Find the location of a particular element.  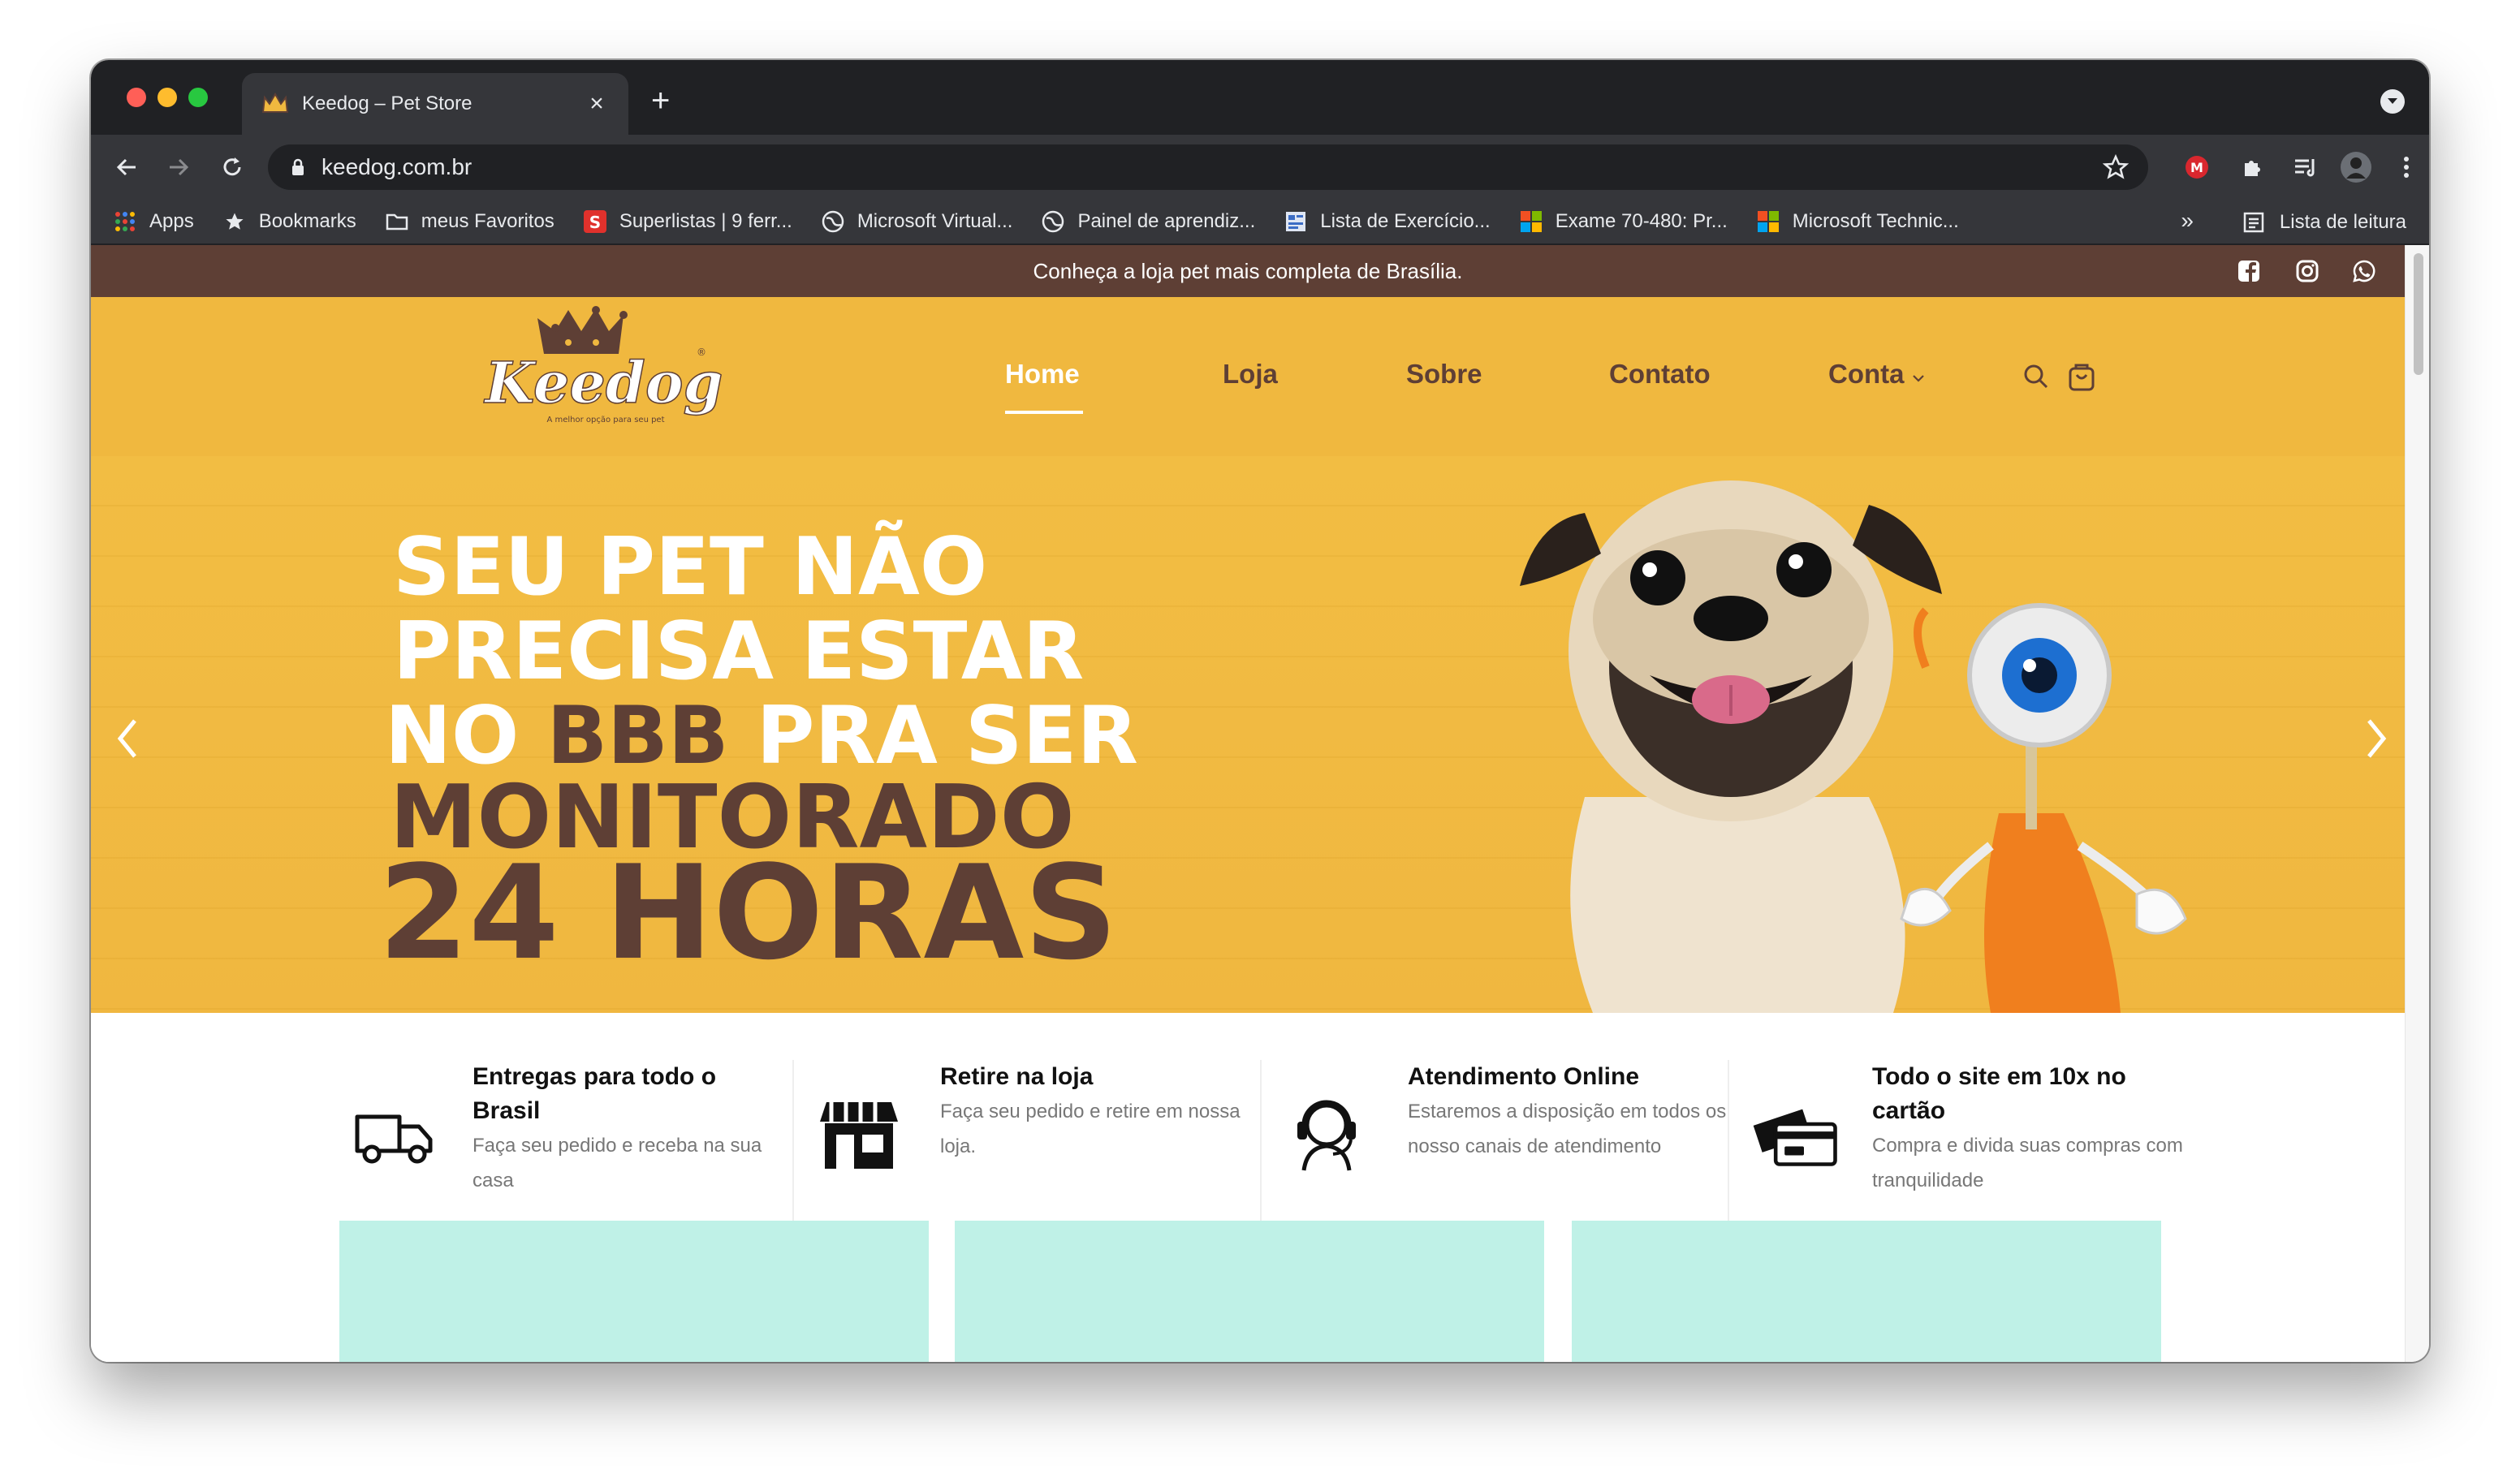

feature-description: Faça seu pedido e receba na sua casa is located at coordinates (617, 1163).